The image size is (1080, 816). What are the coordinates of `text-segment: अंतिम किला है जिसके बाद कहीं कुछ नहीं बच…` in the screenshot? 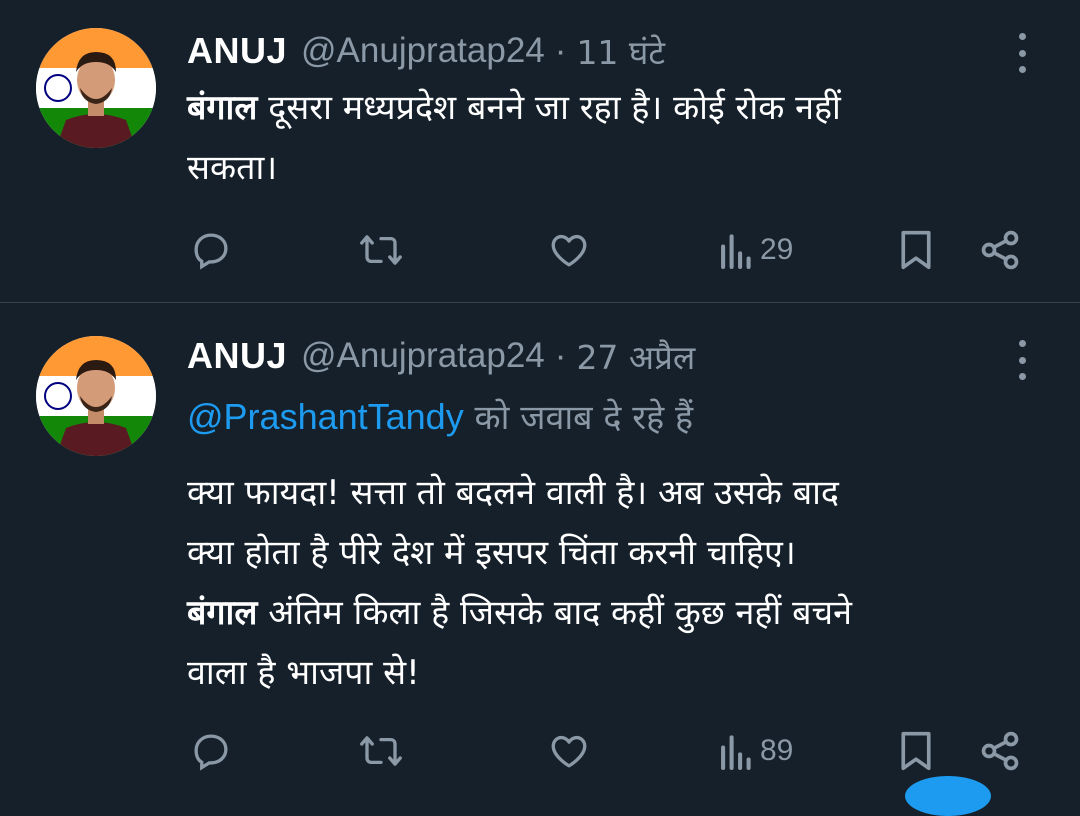 It's located at (554, 613).